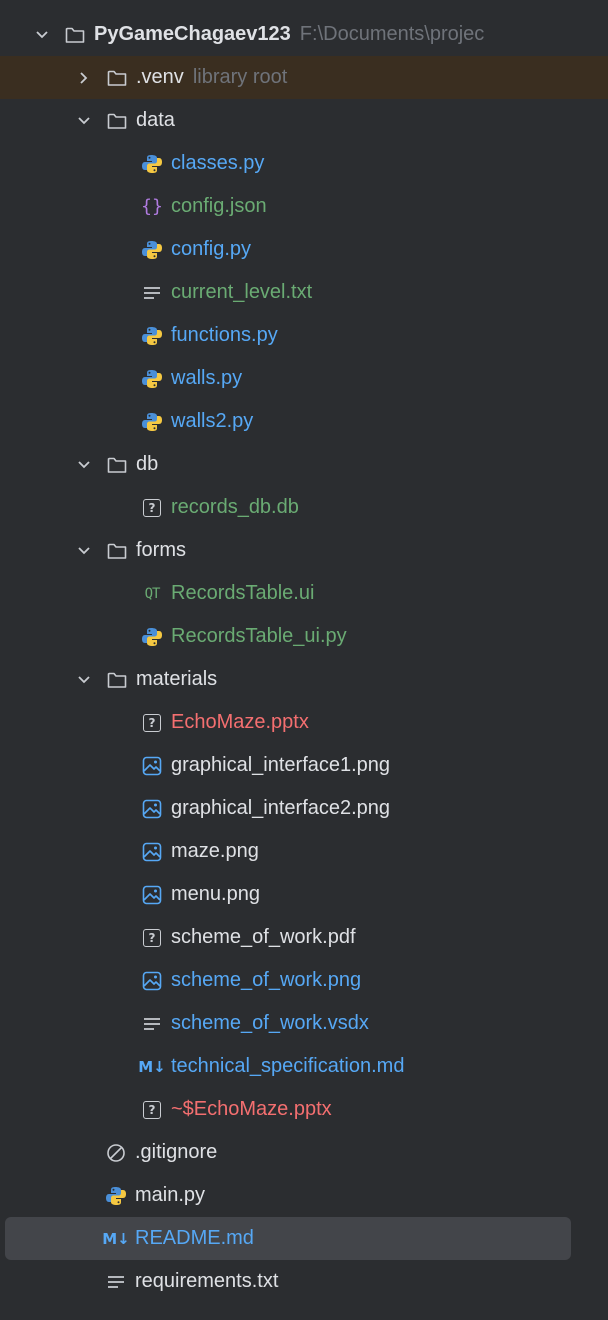  Describe the element at coordinates (218, 163) in the screenshot. I see `file-name: classes.py` at that location.